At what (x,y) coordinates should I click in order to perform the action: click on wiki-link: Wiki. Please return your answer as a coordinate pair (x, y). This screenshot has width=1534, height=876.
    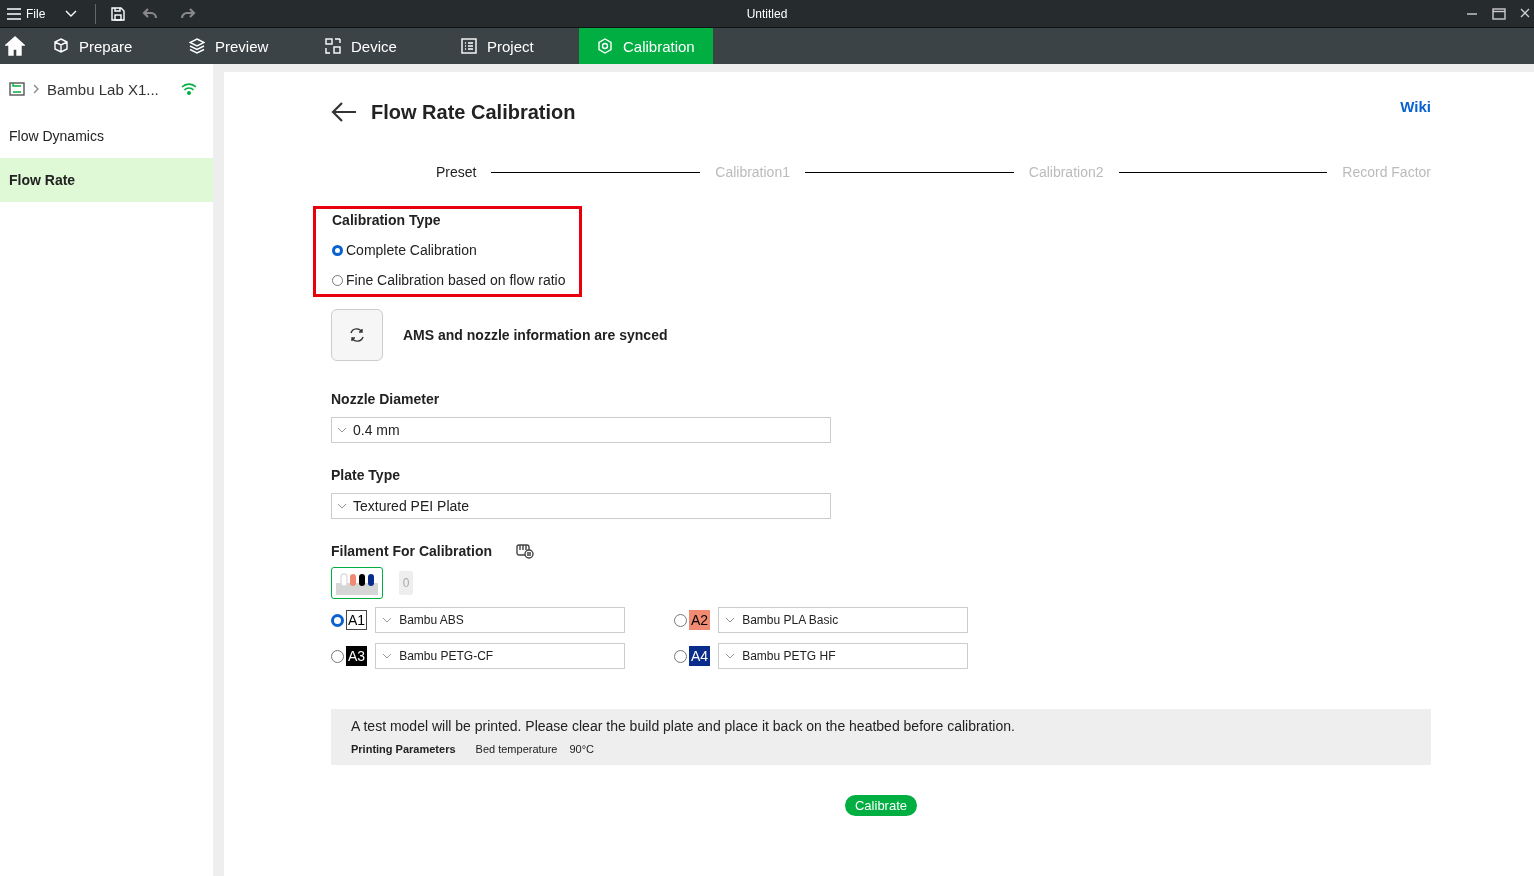
    Looking at the image, I should click on (1415, 106).